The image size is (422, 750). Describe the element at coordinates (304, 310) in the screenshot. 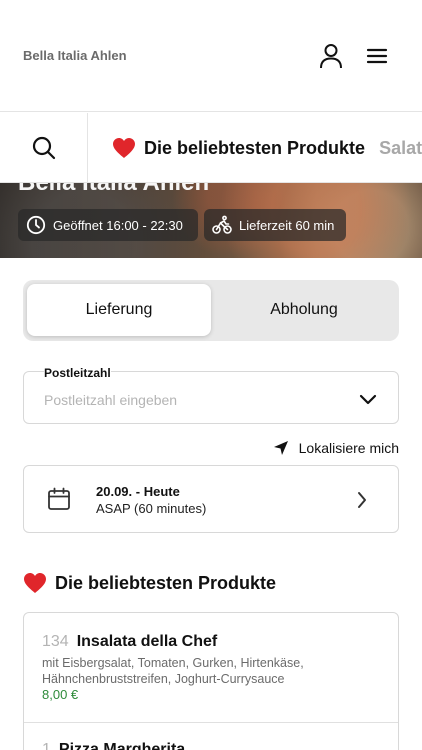

I see `pickup-option-button: Abholung` at that location.